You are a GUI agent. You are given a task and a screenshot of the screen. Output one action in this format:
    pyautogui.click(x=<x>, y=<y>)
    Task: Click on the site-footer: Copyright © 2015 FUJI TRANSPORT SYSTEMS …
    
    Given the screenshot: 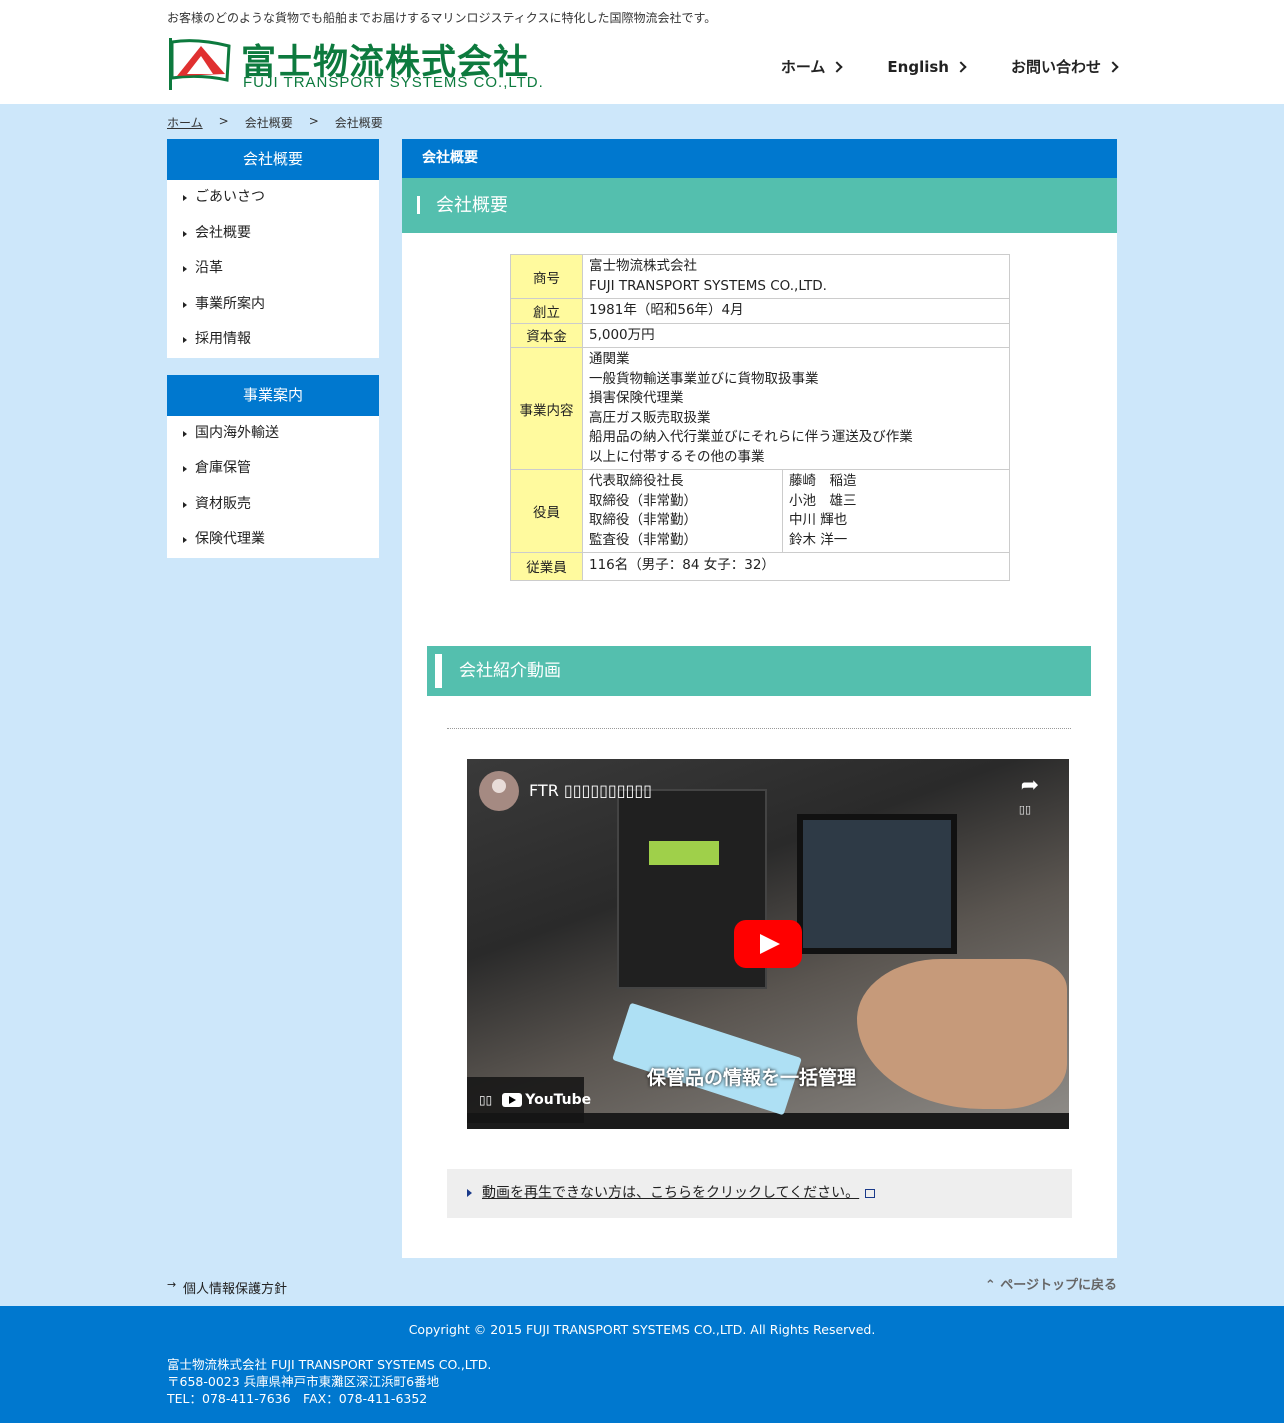 What is the action you would take?
    pyautogui.click(x=642, y=1364)
    